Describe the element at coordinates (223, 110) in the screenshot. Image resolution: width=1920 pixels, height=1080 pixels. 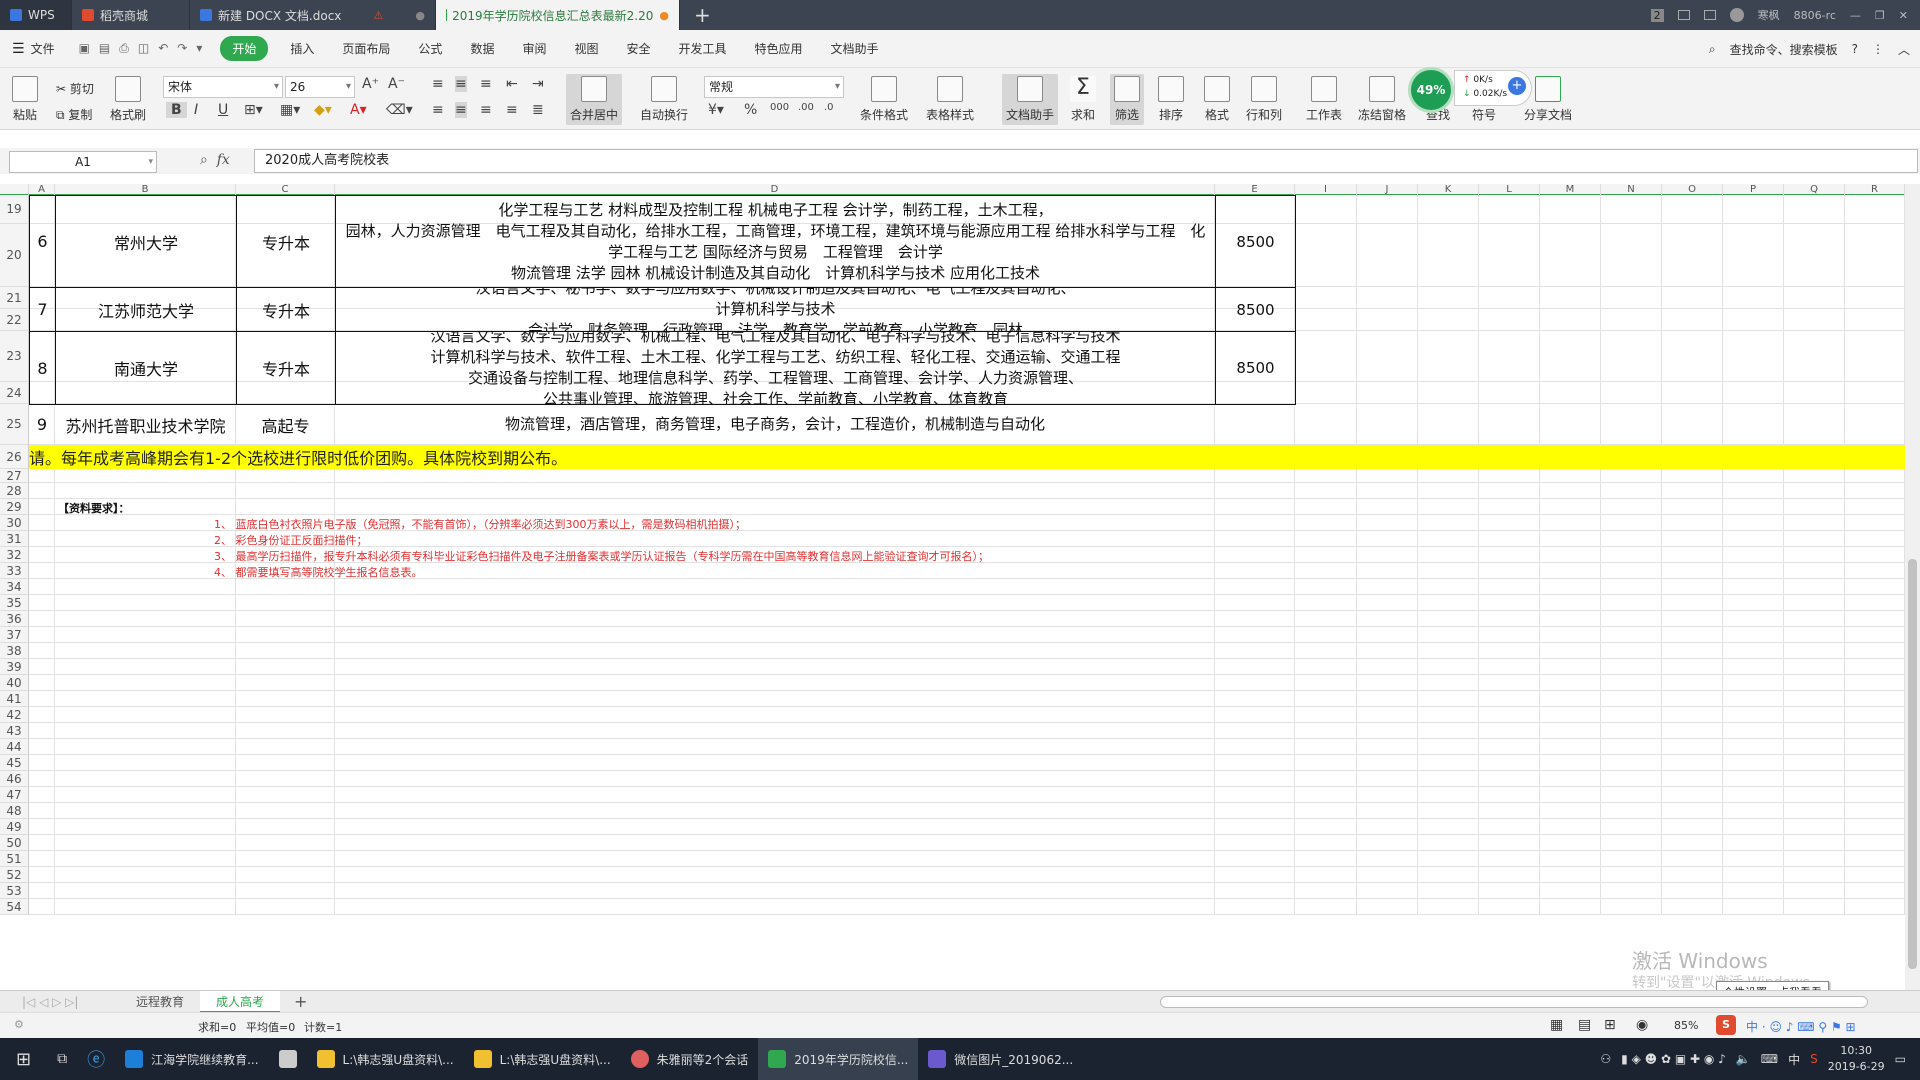
I see `underline-icon: U` at that location.